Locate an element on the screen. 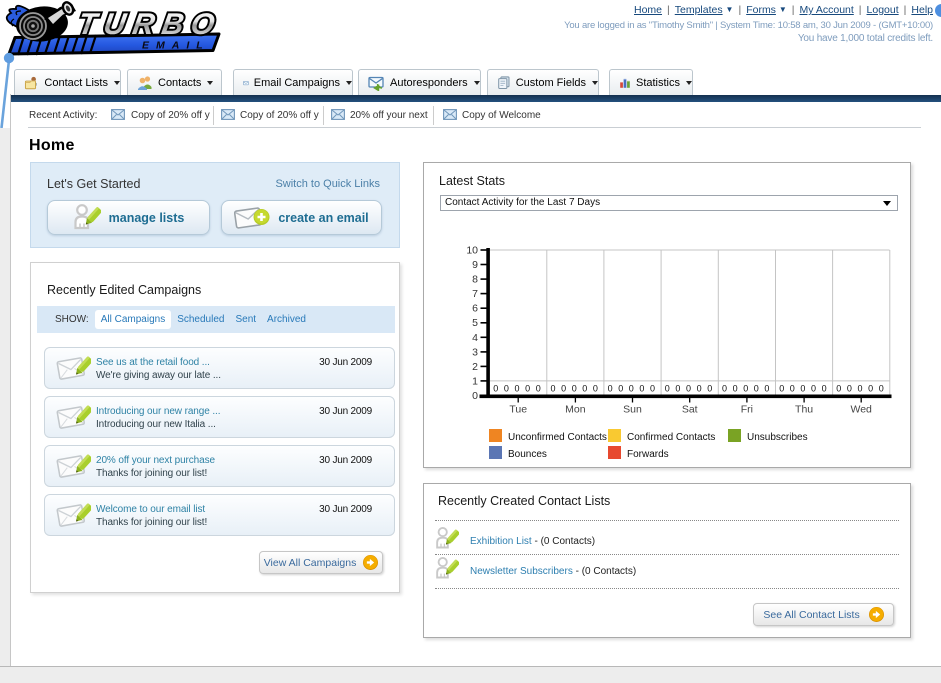 The width and height of the screenshot is (941, 683). svg-text: Sun is located at coordinates (632, 410).